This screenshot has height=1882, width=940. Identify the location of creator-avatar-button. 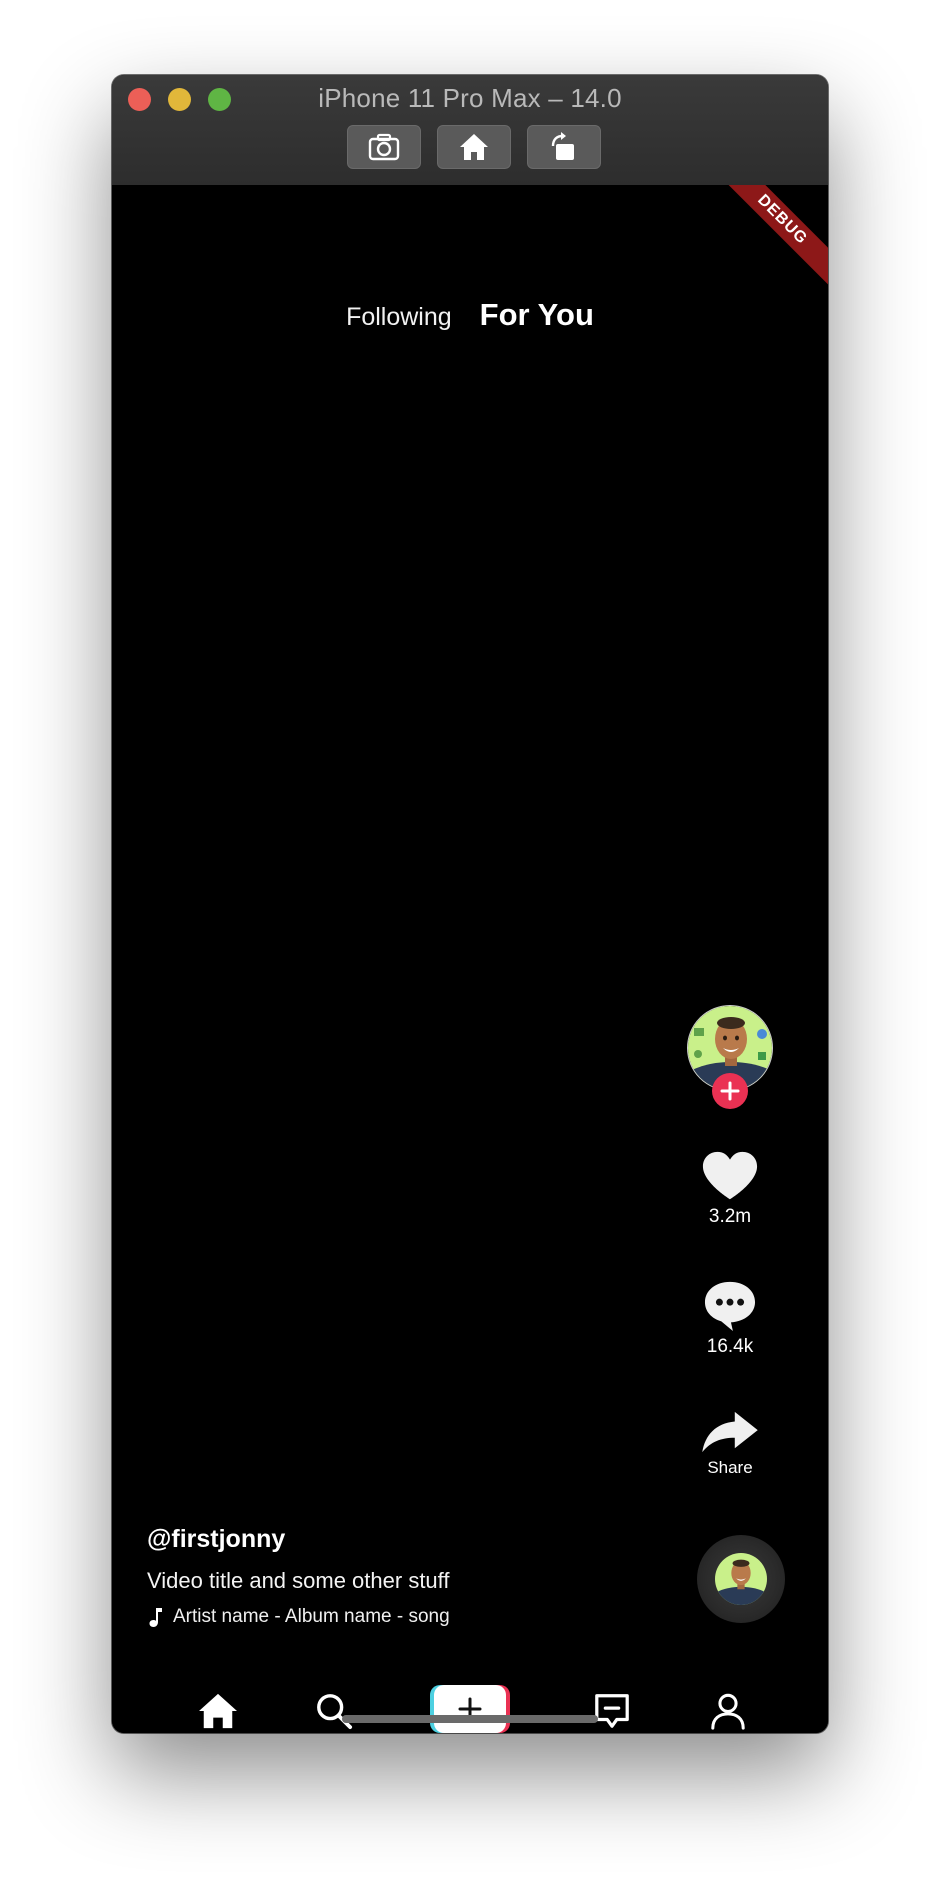
(730, 1057).